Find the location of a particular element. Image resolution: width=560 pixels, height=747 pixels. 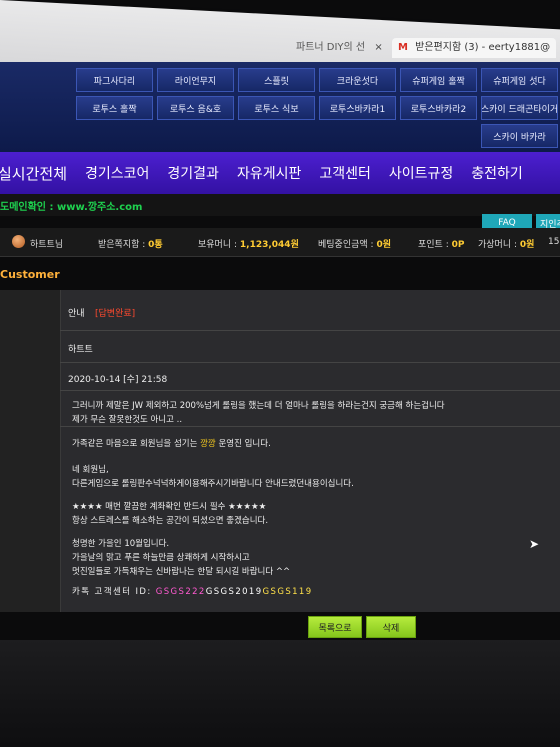

browser-tab: 파트너 DIY의 선 × is located at coordinates (339, 48).